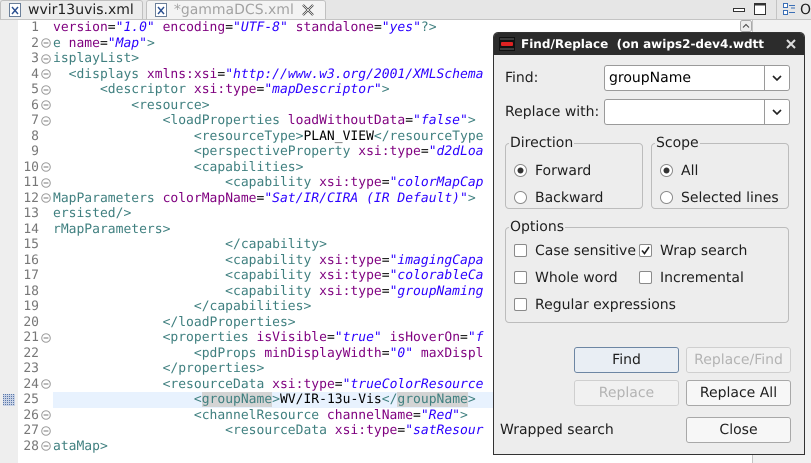  I want to click on code-line: rMapParameters>, so click(112, 229).